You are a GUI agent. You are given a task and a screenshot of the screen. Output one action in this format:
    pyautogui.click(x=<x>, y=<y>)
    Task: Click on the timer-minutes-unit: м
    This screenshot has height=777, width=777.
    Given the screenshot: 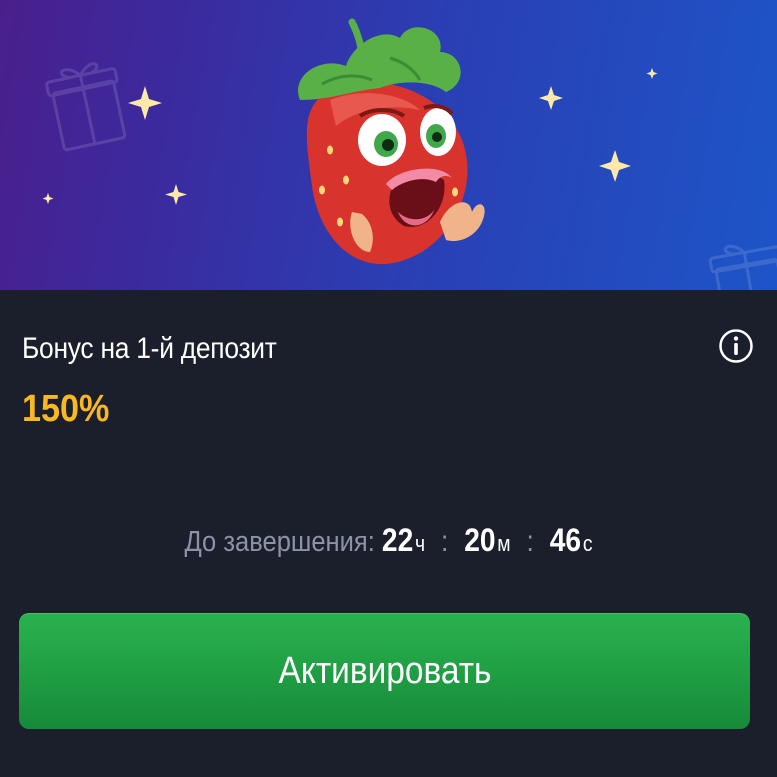 What is the action you would take?
    pyautogui.click(x=504, y=543)
    